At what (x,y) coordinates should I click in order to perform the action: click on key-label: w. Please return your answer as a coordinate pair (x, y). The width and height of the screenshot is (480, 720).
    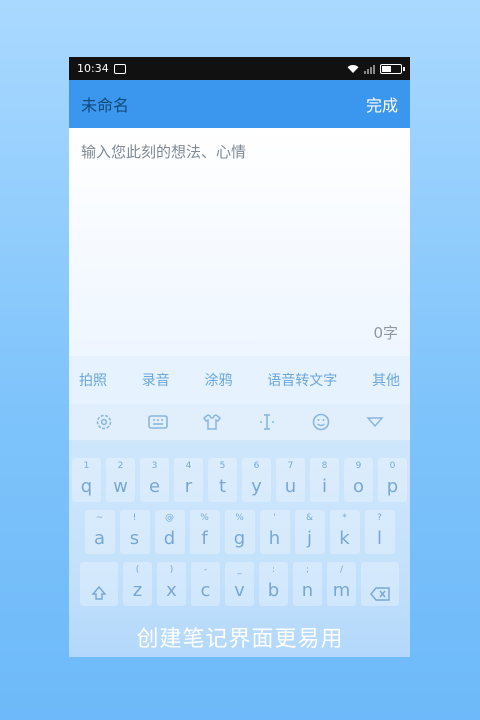
    Looking at the image, I should click on (120, 486).